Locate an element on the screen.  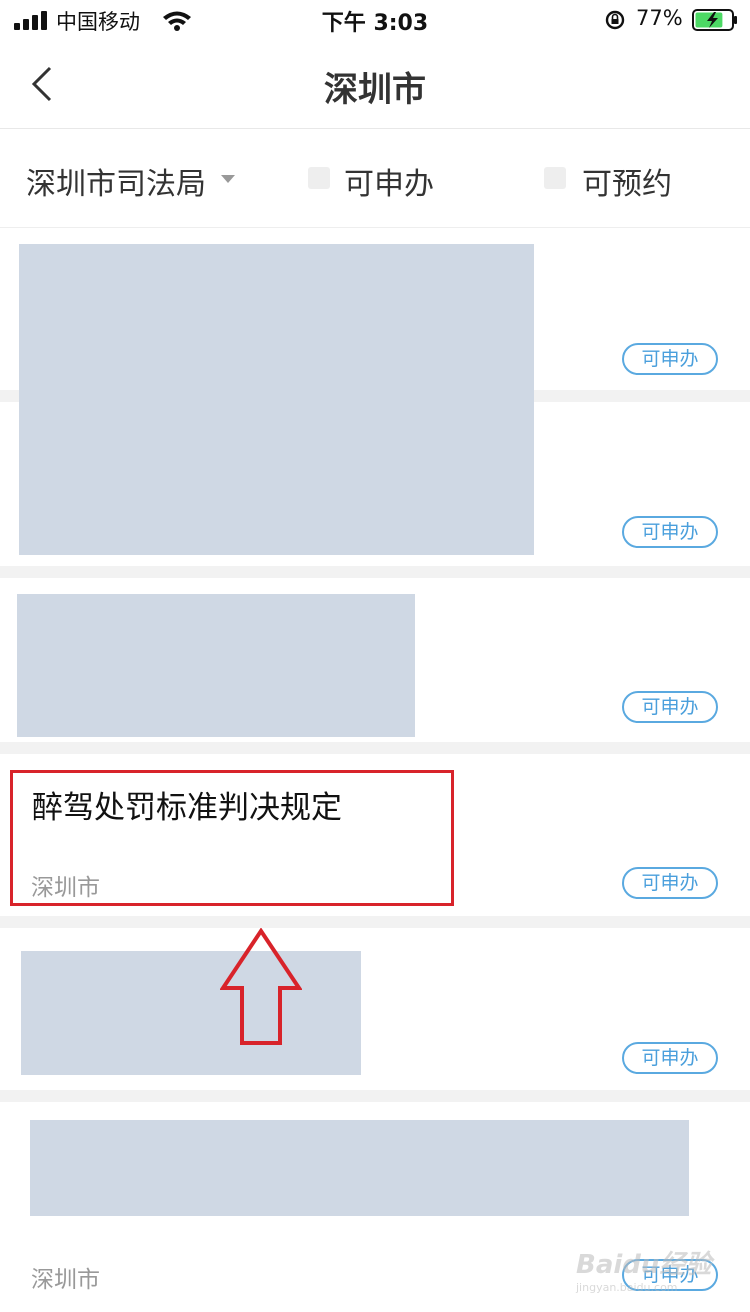
status-bar: 中国移动 下午 3:03 77% is located at coordinates (375, 21).